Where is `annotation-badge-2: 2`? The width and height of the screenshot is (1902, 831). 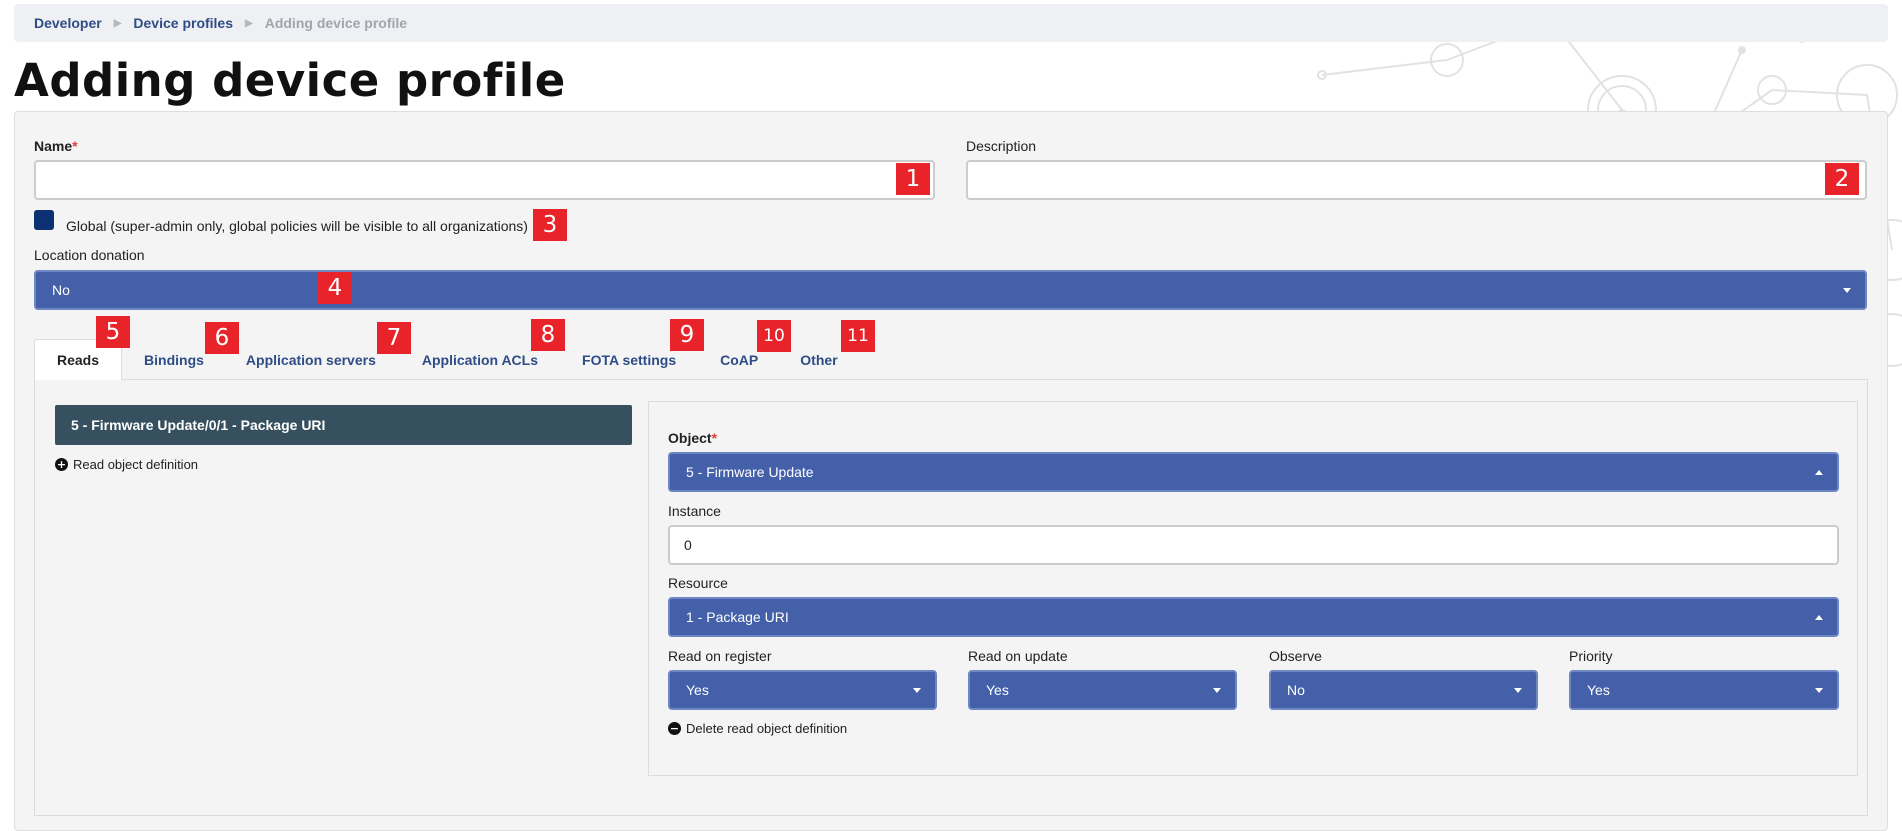
annotation-badge-2: 2 is located at coordinates (1842, 179).